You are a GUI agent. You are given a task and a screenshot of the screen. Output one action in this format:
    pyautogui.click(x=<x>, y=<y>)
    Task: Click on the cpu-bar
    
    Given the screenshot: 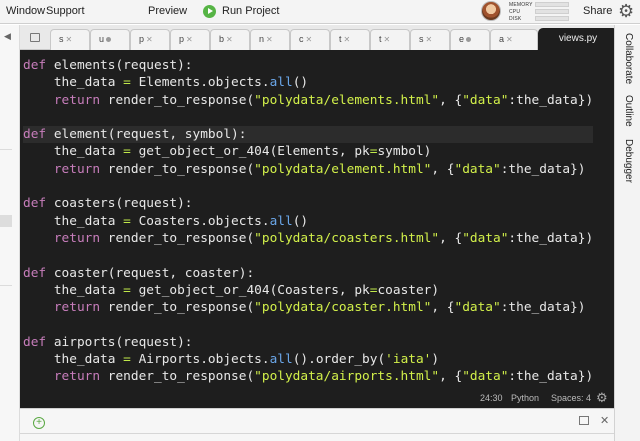 What is the action you would take?
    pyautogui.click(x=552, y=11)
    